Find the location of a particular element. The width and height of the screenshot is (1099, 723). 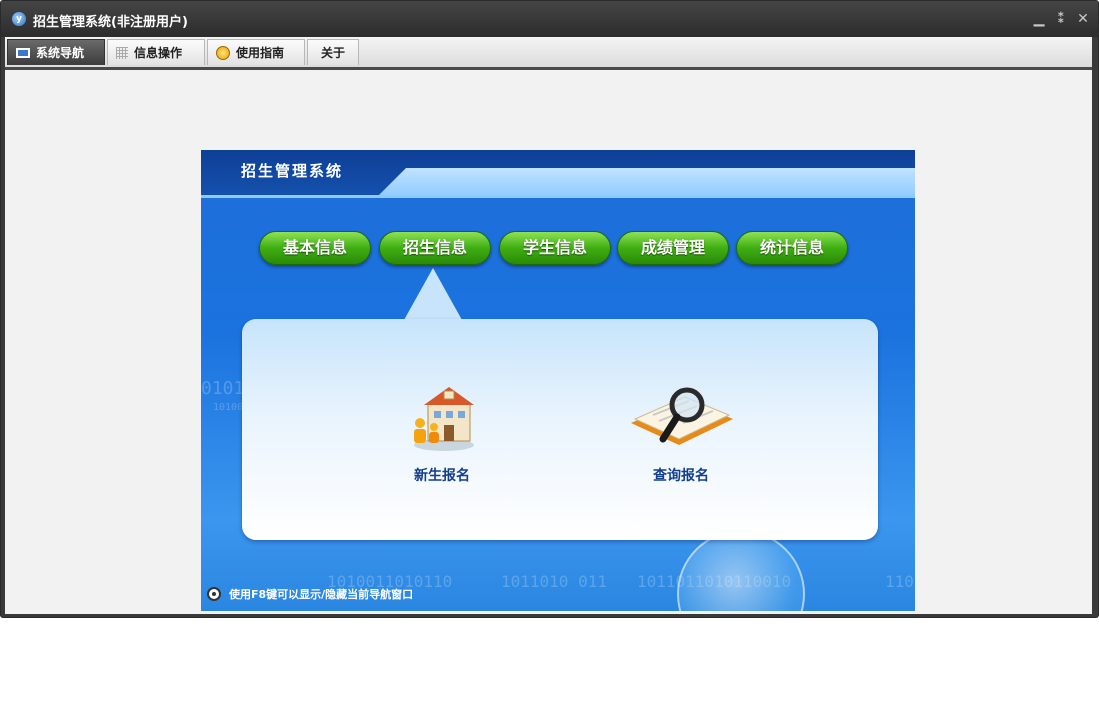

minimize-button: ▁ is located at coordinates (1039, 19).